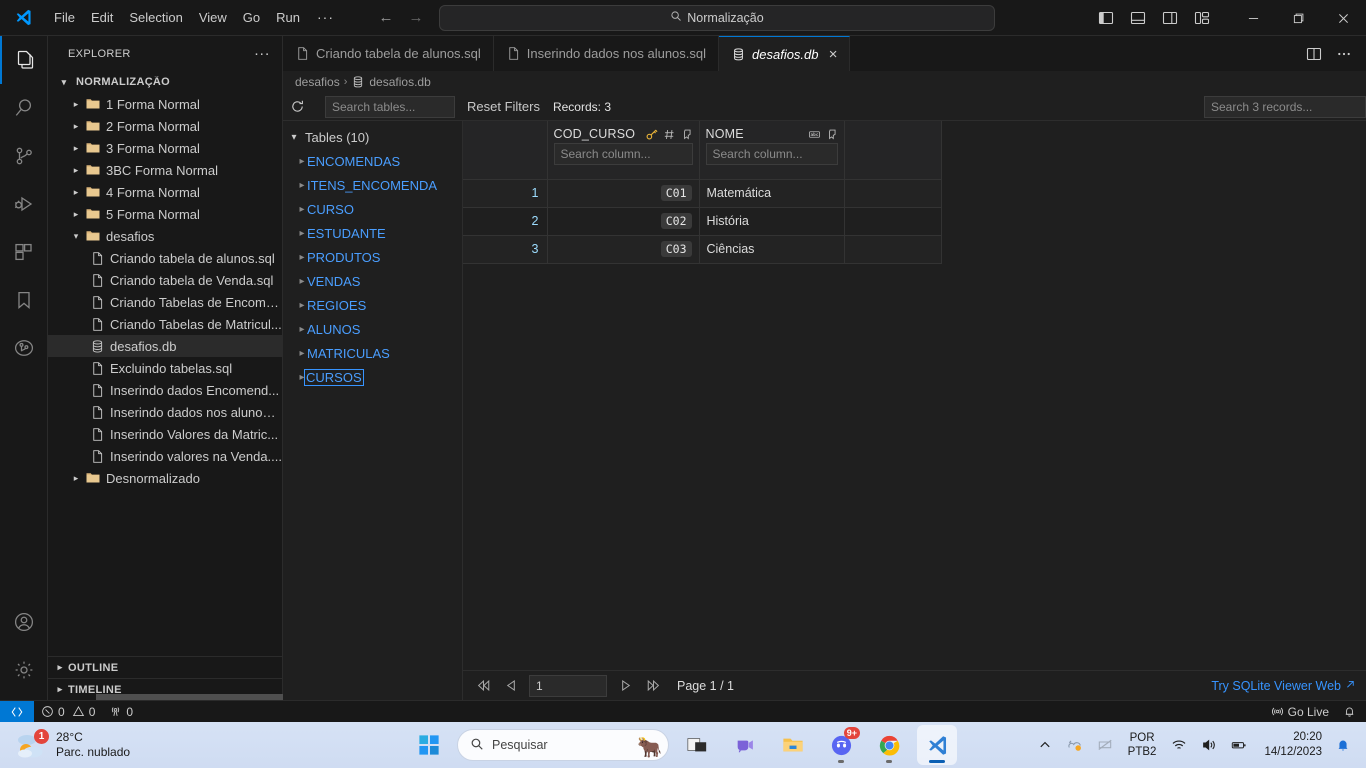 Image resolution: width=1366 pixels, height=768 pixels. Describe the element at coordinates (568, 685) in the screenshot. I see `page-number-input` at that location.